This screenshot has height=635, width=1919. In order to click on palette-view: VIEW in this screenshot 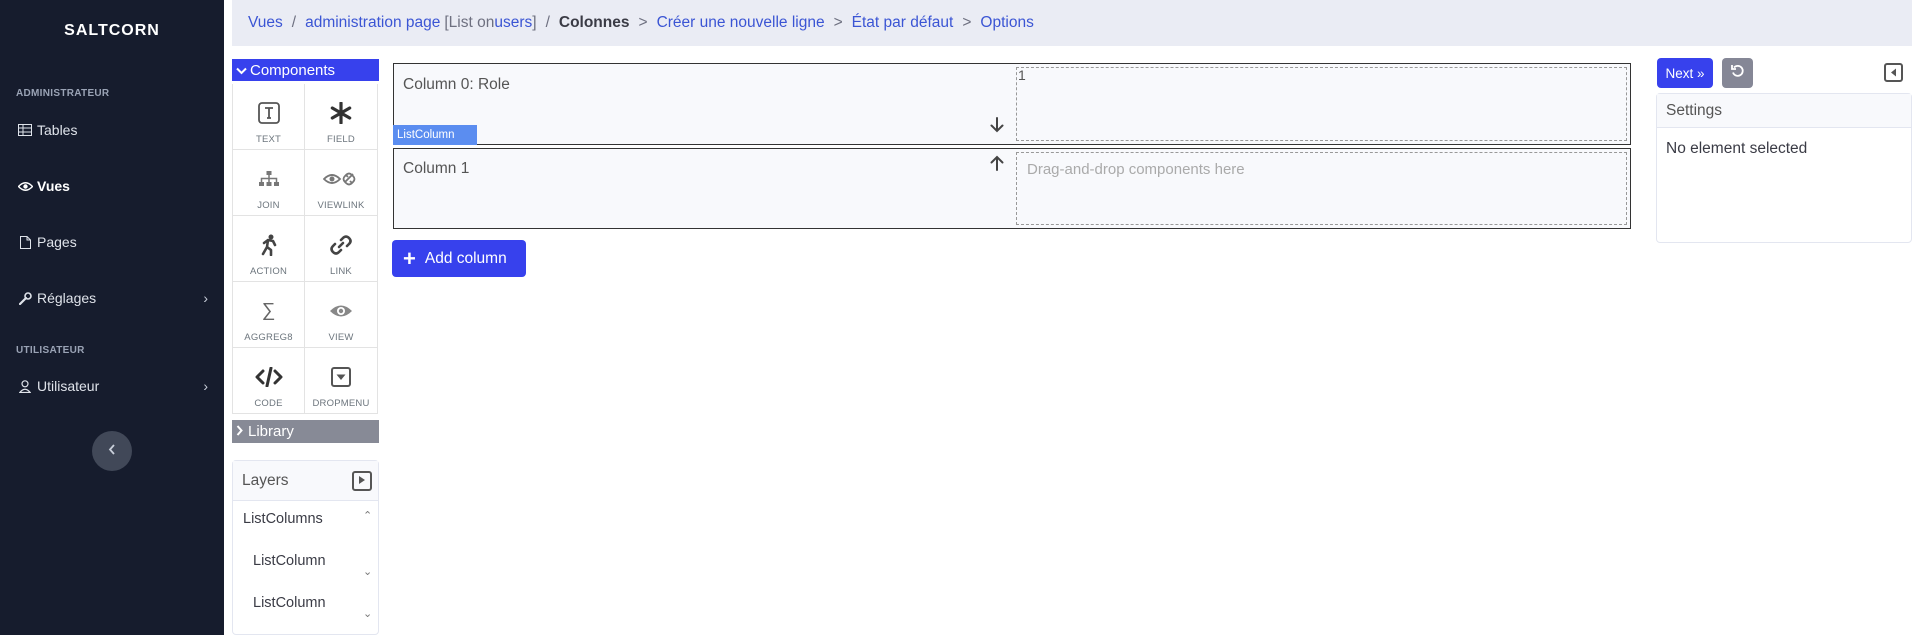, I will do `click(341, 315)`.